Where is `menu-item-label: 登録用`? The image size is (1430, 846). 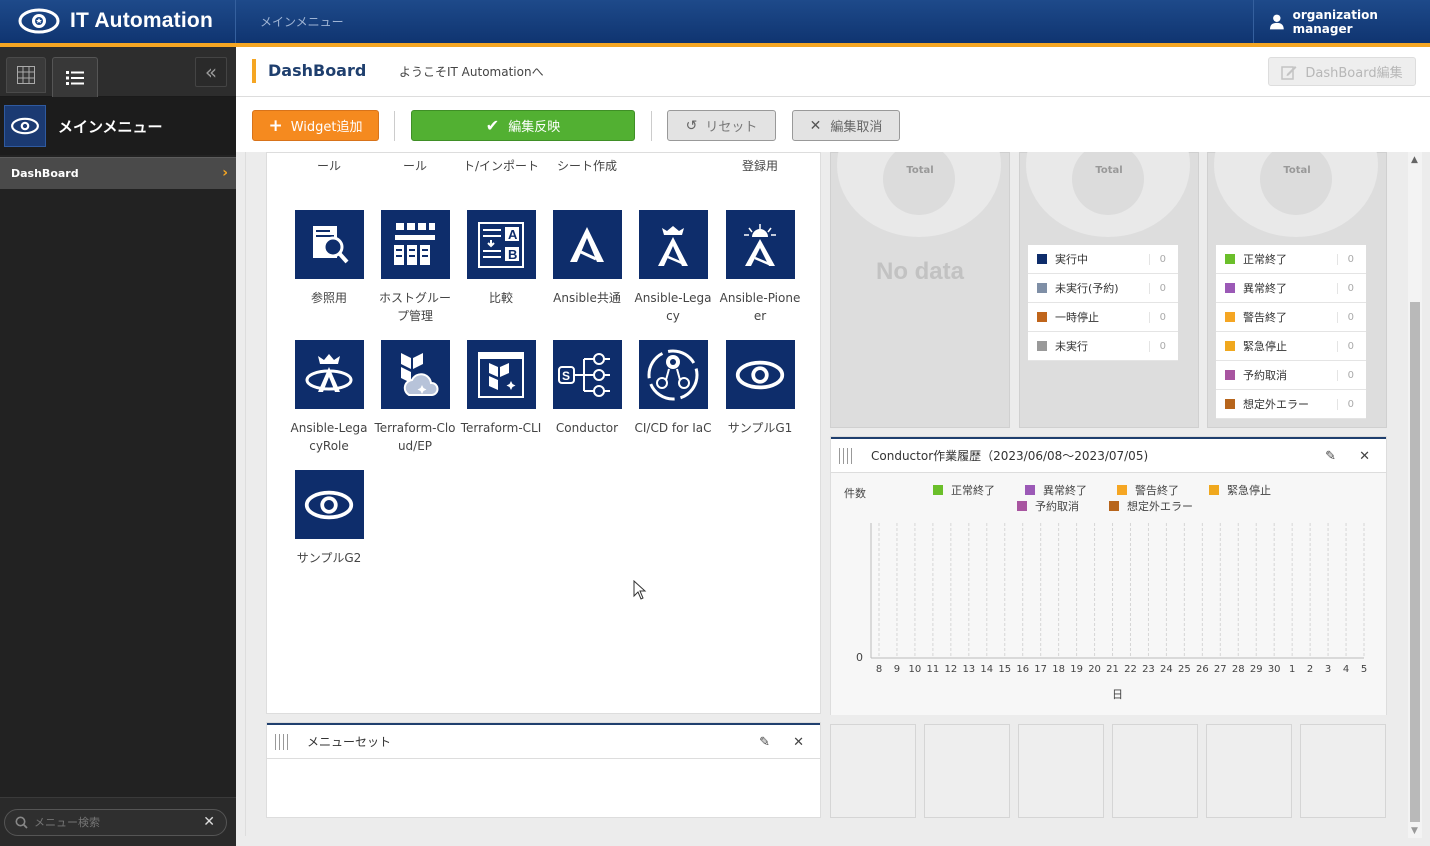 menu-item-label: 登録用 is located at coordinates (760, 166).